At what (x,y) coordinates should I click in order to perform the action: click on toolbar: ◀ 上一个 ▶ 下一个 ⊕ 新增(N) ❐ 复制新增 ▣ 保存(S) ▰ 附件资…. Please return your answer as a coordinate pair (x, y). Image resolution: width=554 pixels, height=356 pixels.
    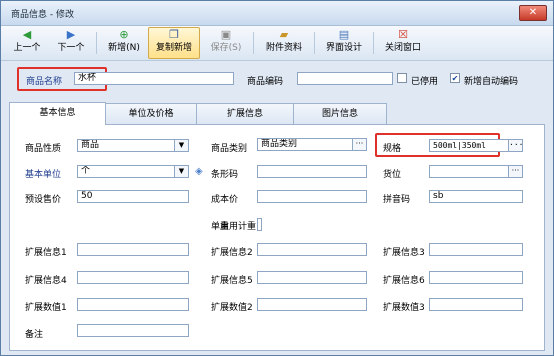
    Looking at the image, I should click on (277, 43).